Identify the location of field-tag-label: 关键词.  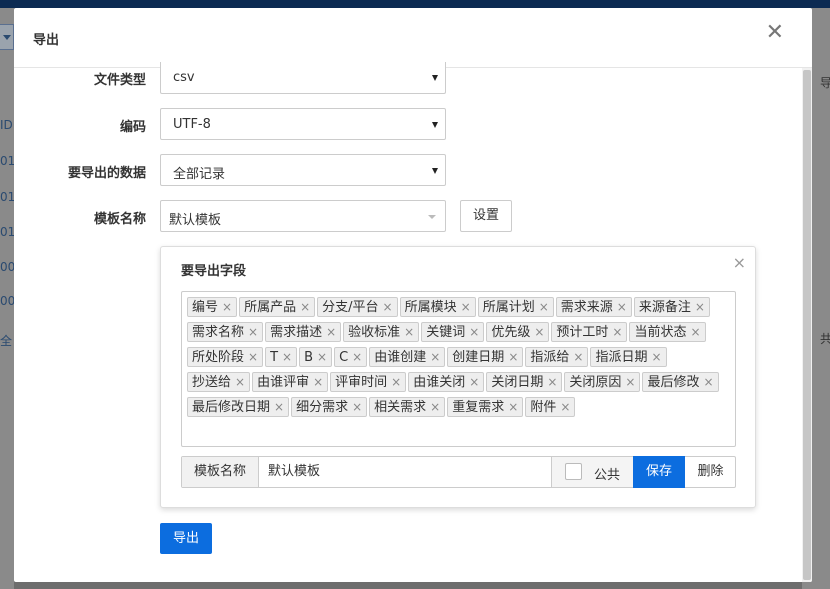
(446, 332).